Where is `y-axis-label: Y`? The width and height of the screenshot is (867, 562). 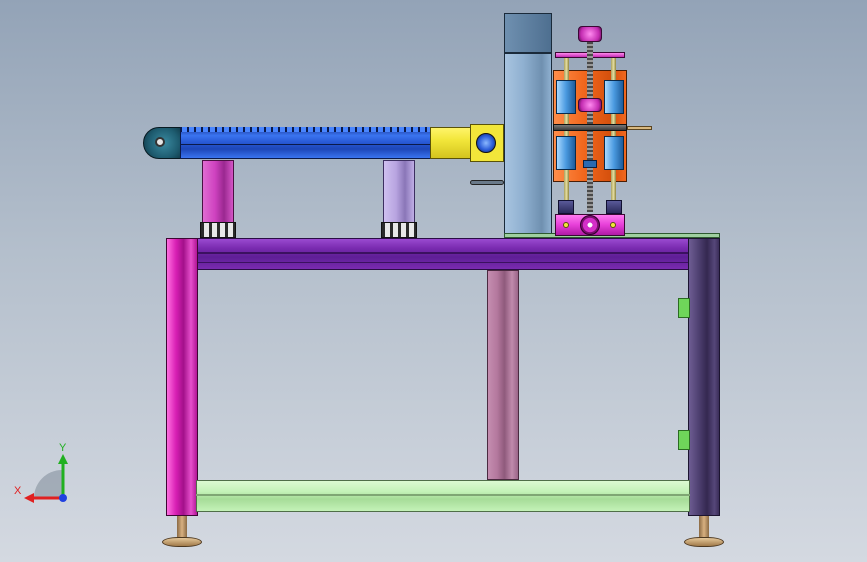
y-axis-label: Y is located at coordinates (63, 448).